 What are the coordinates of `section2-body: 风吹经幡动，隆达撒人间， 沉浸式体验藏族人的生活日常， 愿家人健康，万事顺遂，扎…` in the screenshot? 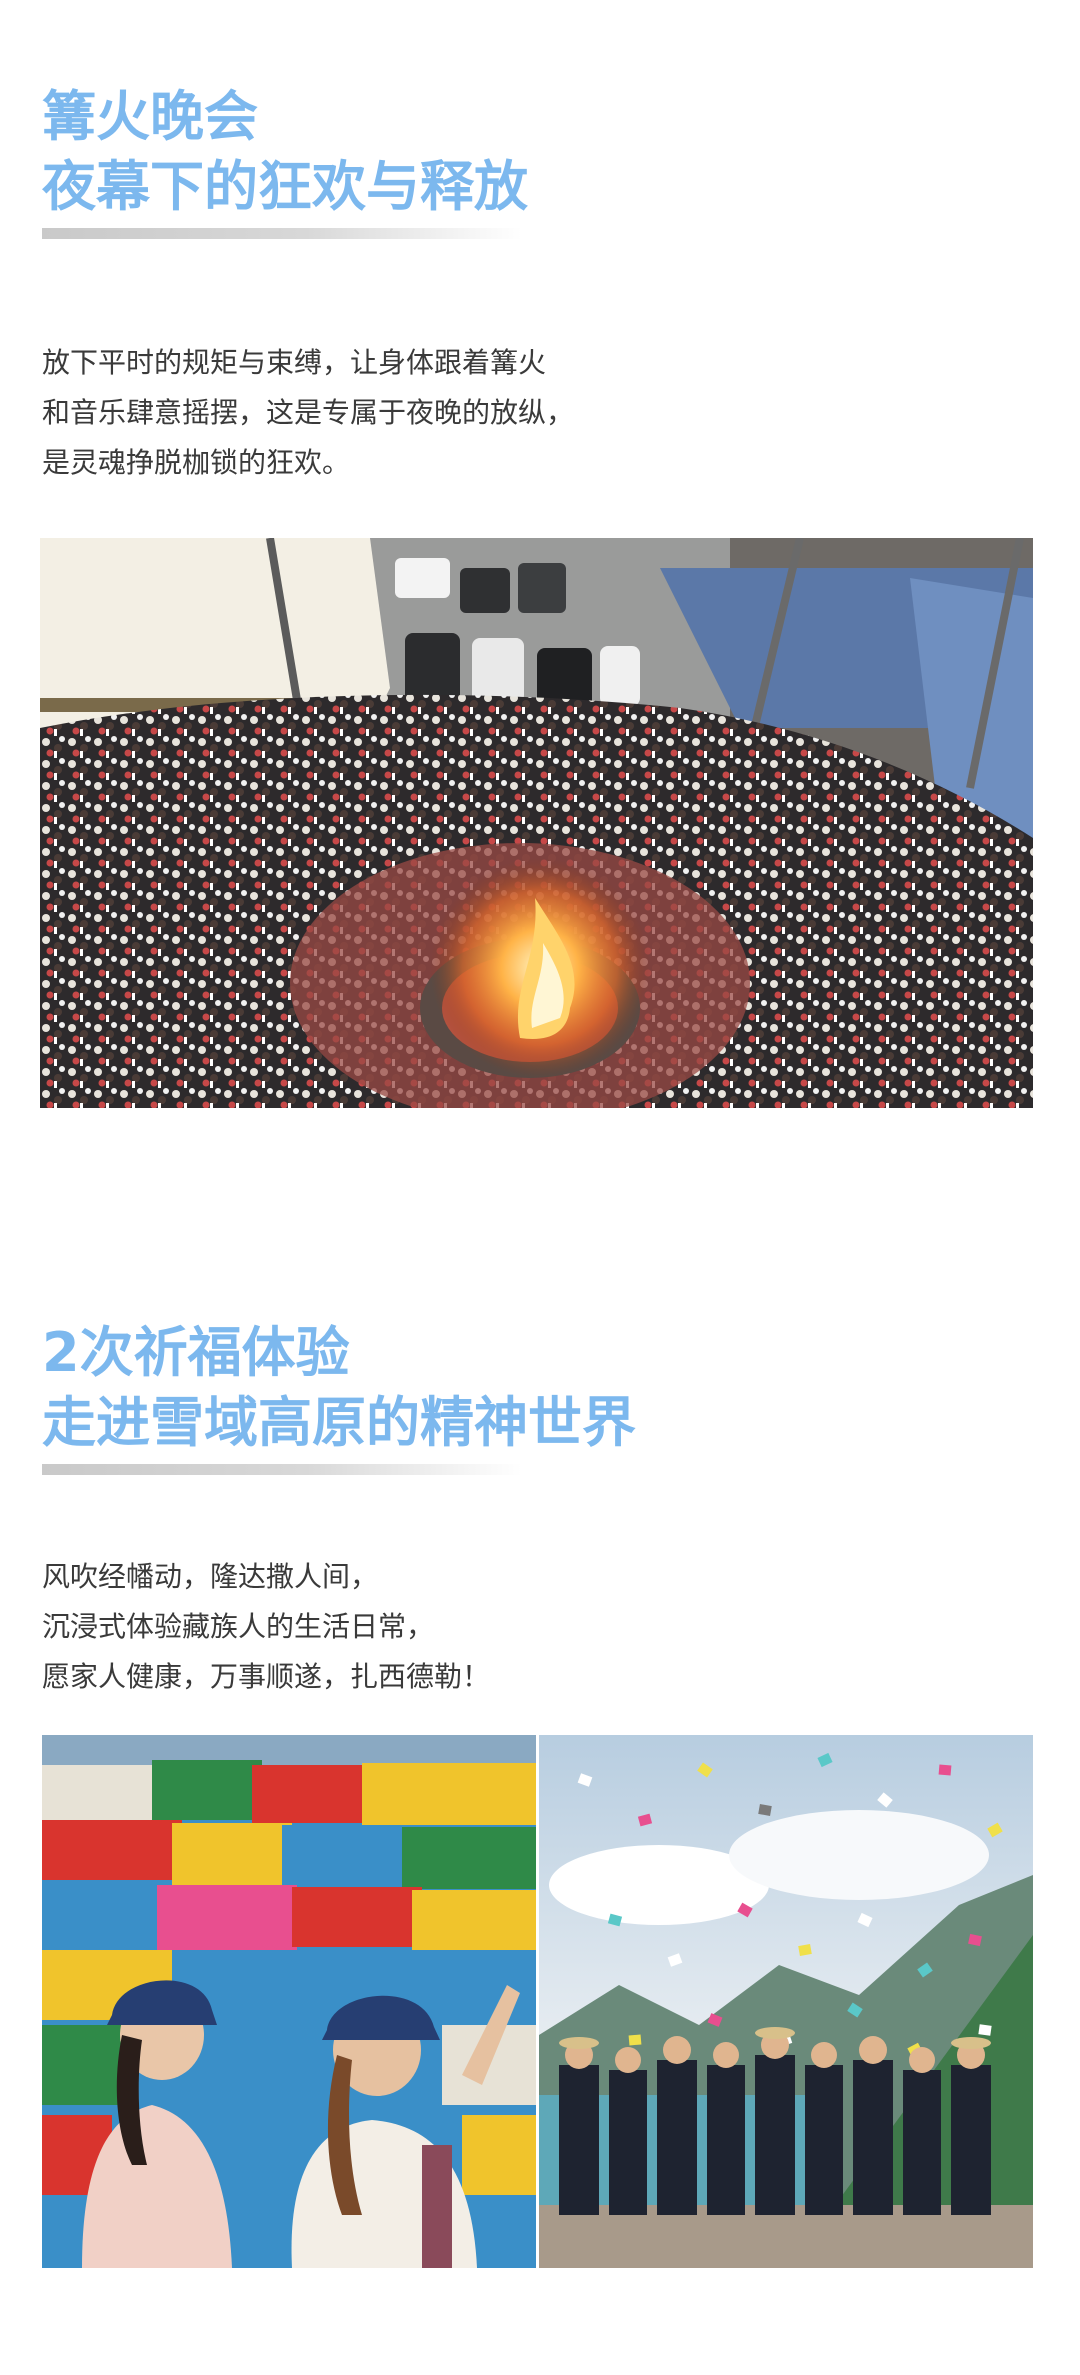 It's located at (266, 1627).